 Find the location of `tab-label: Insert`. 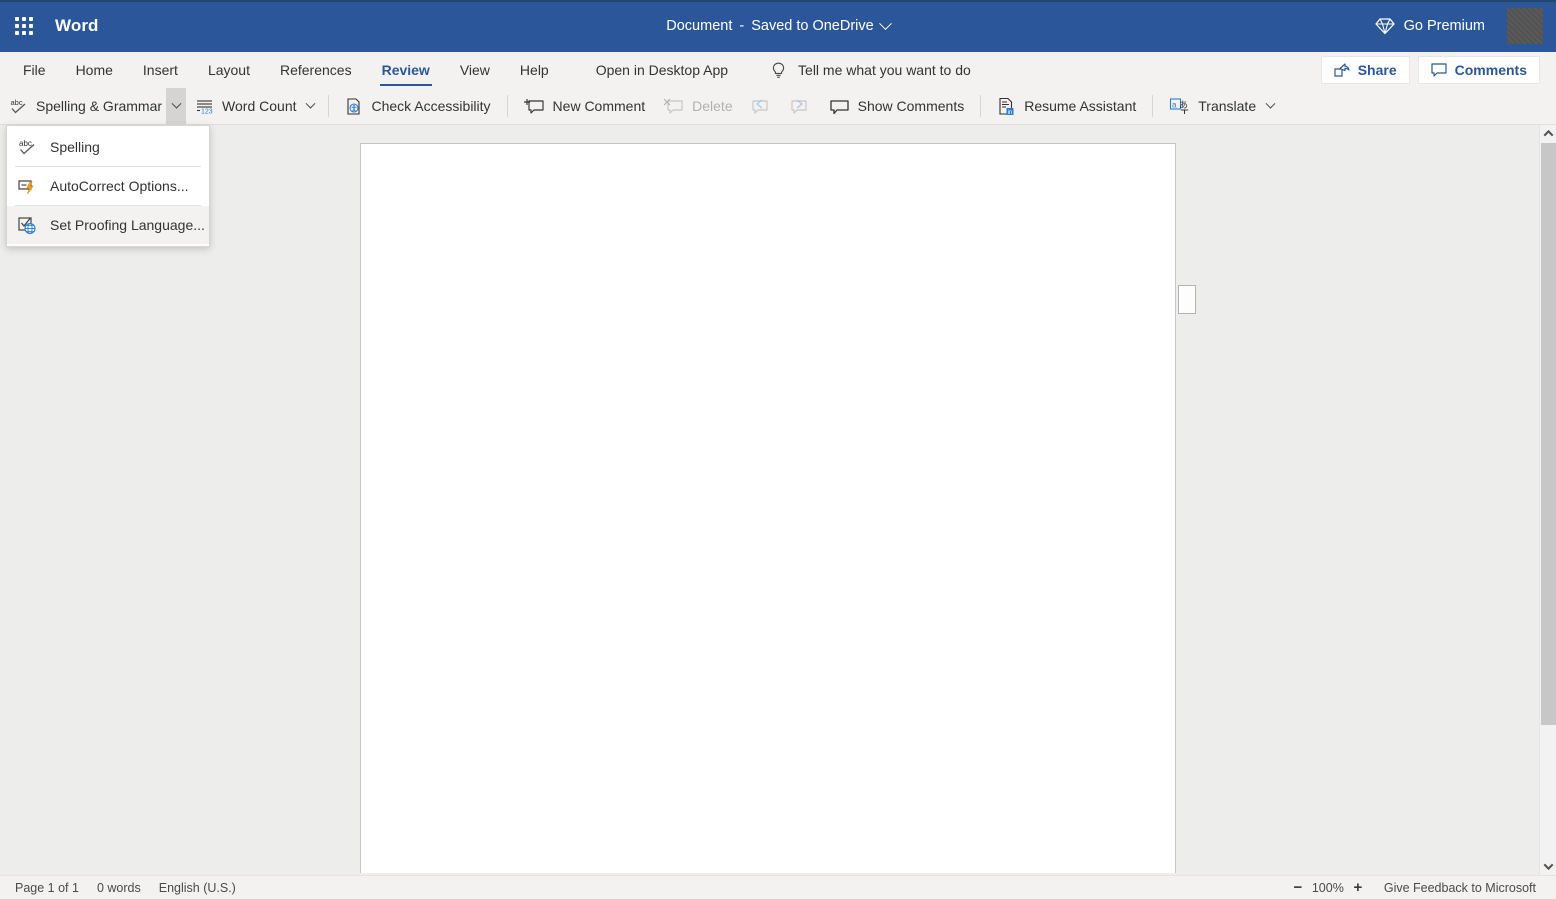

tab-label: Insert is located at coordinates (160, 70).